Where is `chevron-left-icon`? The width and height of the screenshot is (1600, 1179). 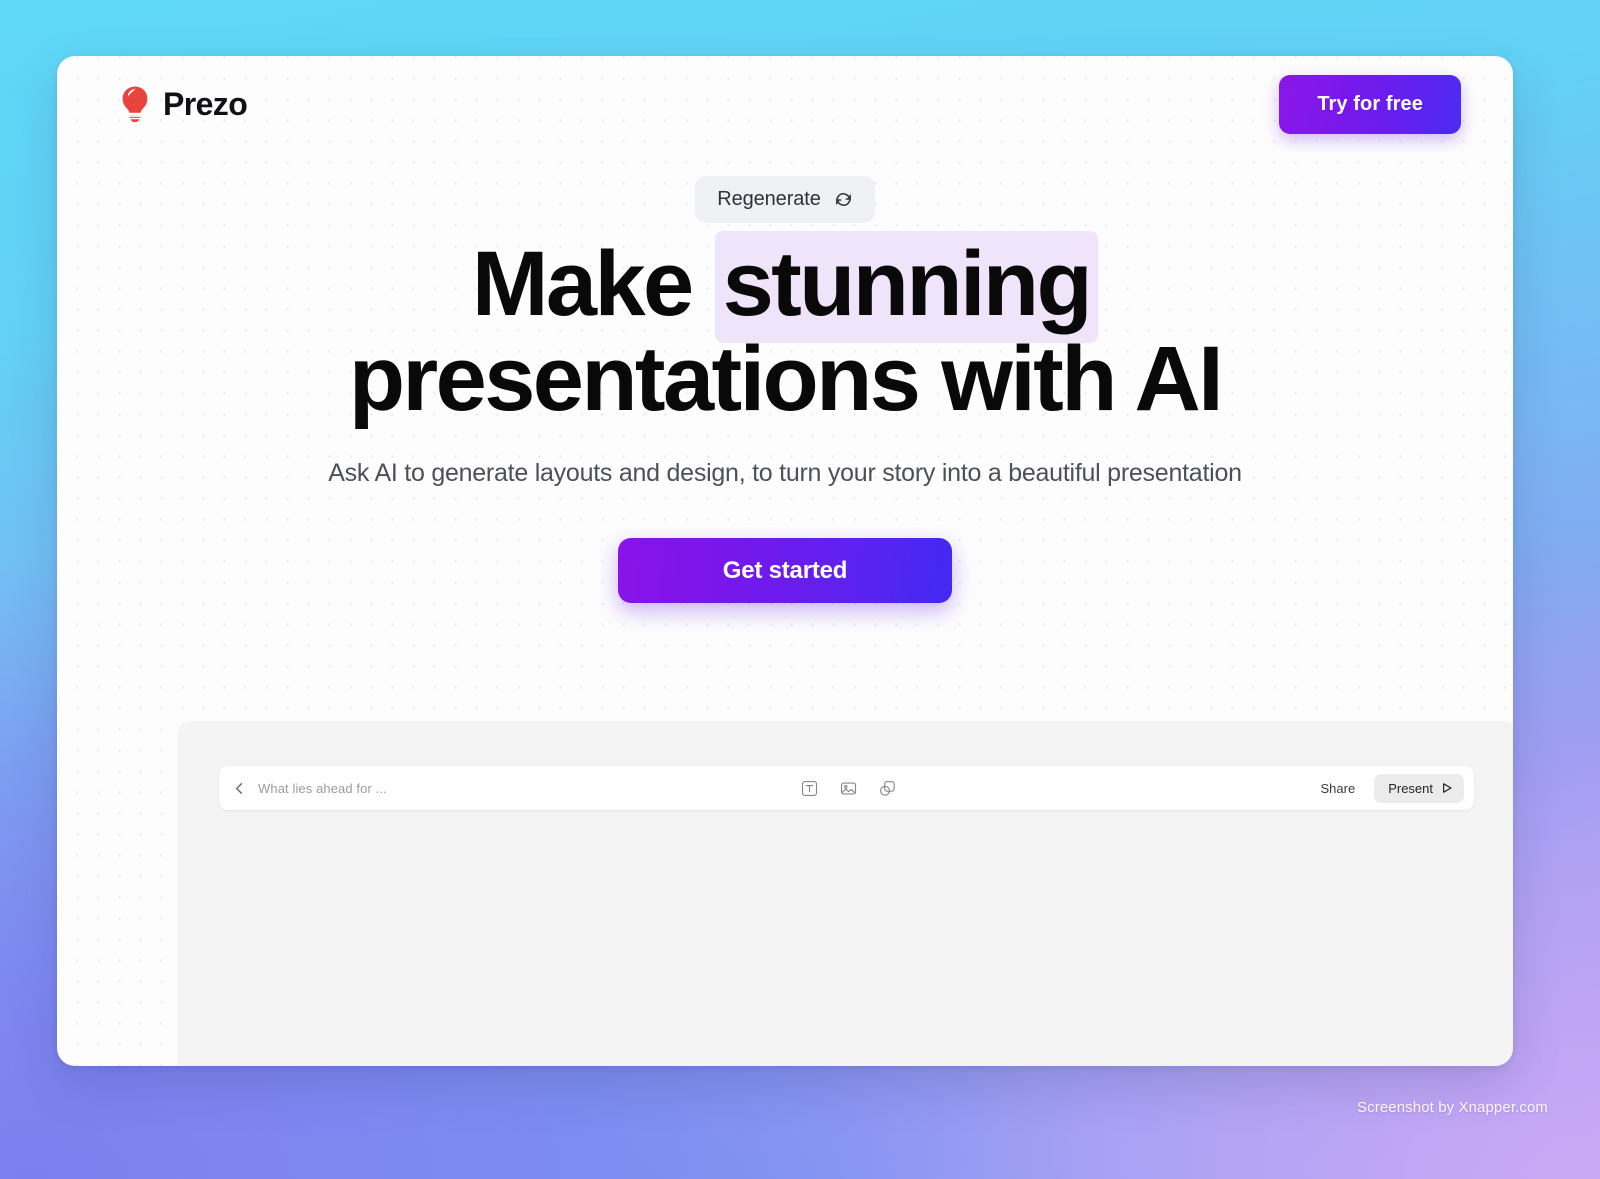 chevron-left-icon is located at coordinates (239, 788).